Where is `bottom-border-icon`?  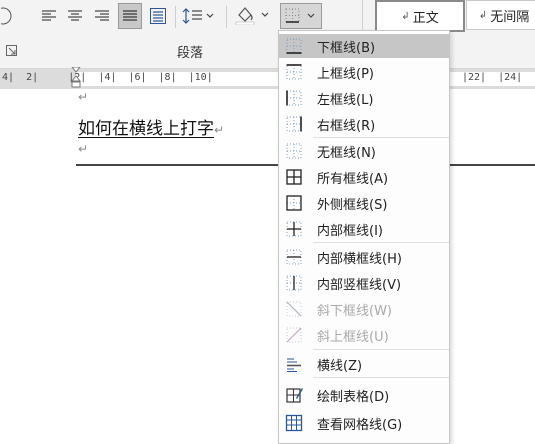
bottom-border-icon is located at coordinates (294, 46).